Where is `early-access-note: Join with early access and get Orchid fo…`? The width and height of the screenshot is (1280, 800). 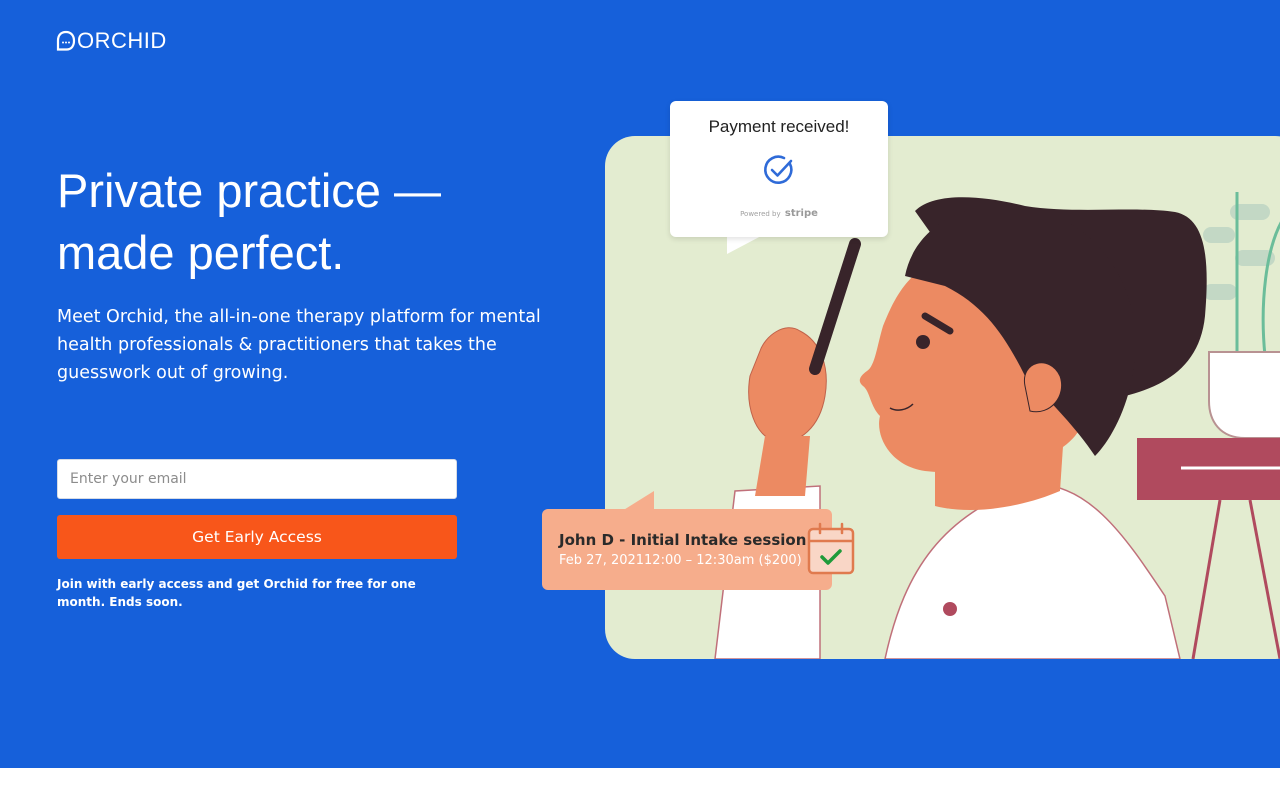 early-access-note: Join with early access and get Orchid fo… is located at coordinates (236, 593).